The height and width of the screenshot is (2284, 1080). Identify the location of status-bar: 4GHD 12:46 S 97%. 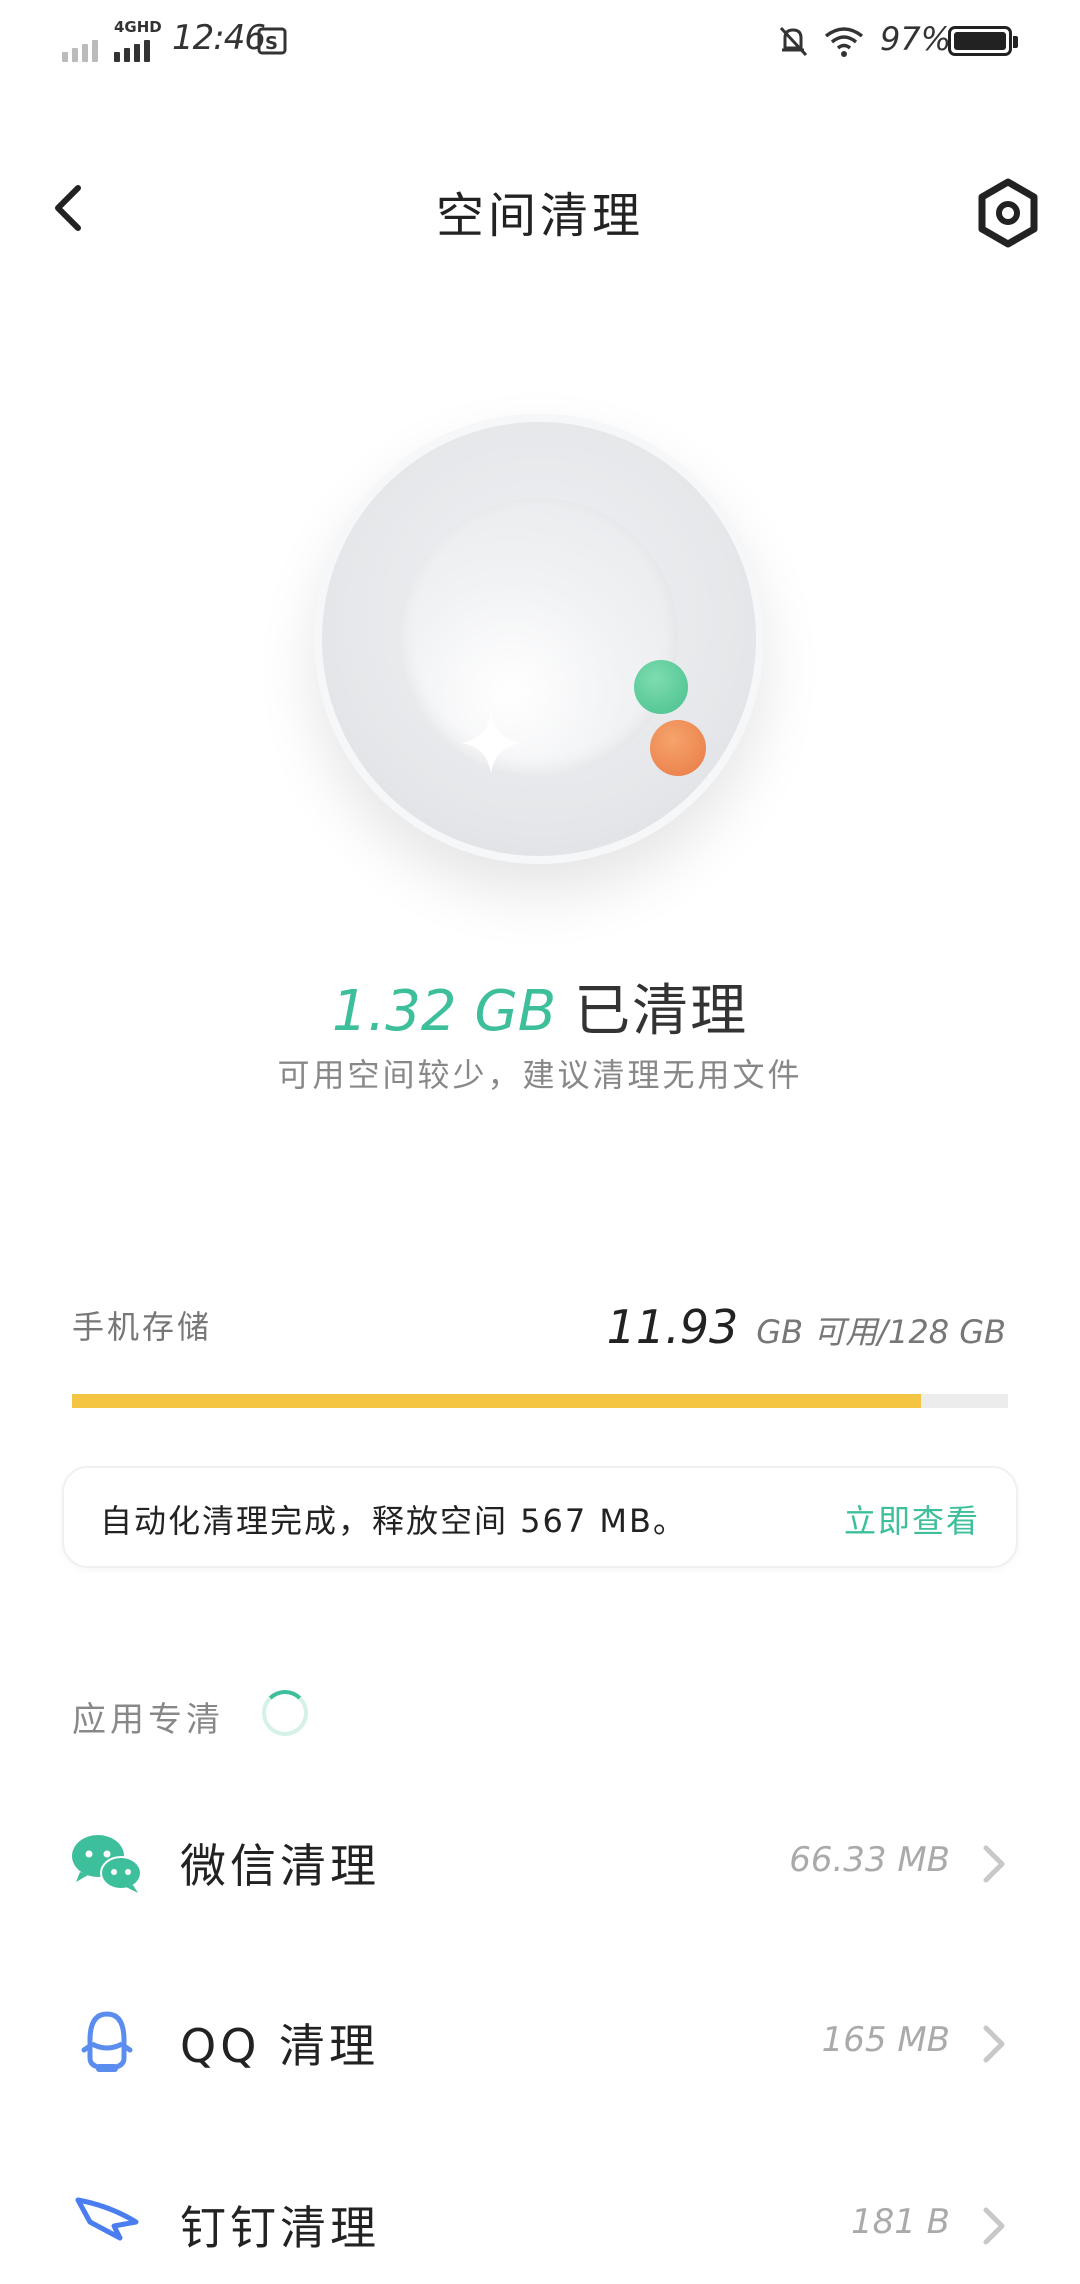
(540, 42).